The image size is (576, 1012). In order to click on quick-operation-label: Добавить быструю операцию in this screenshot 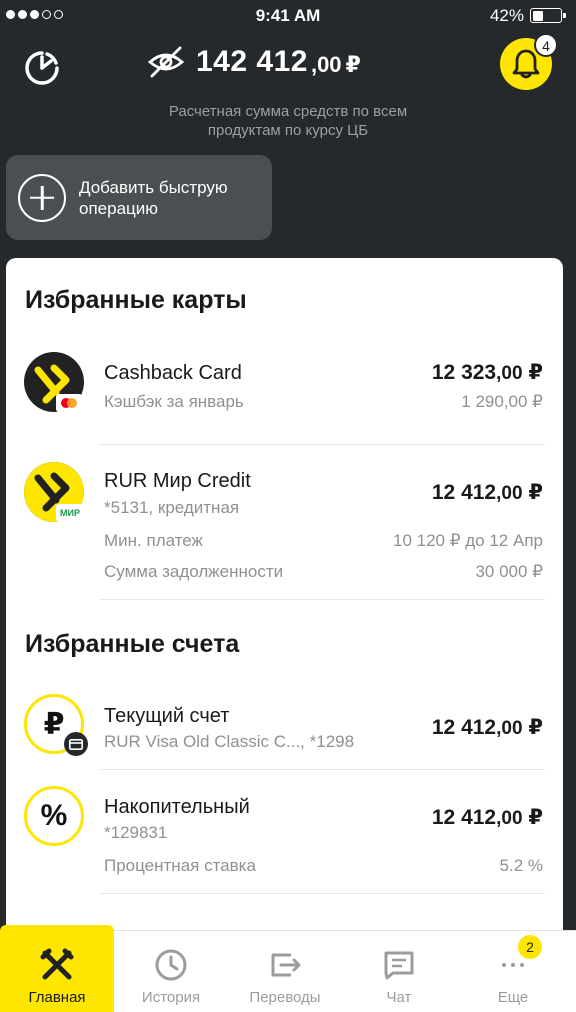, I will do `click(153, 197)`.